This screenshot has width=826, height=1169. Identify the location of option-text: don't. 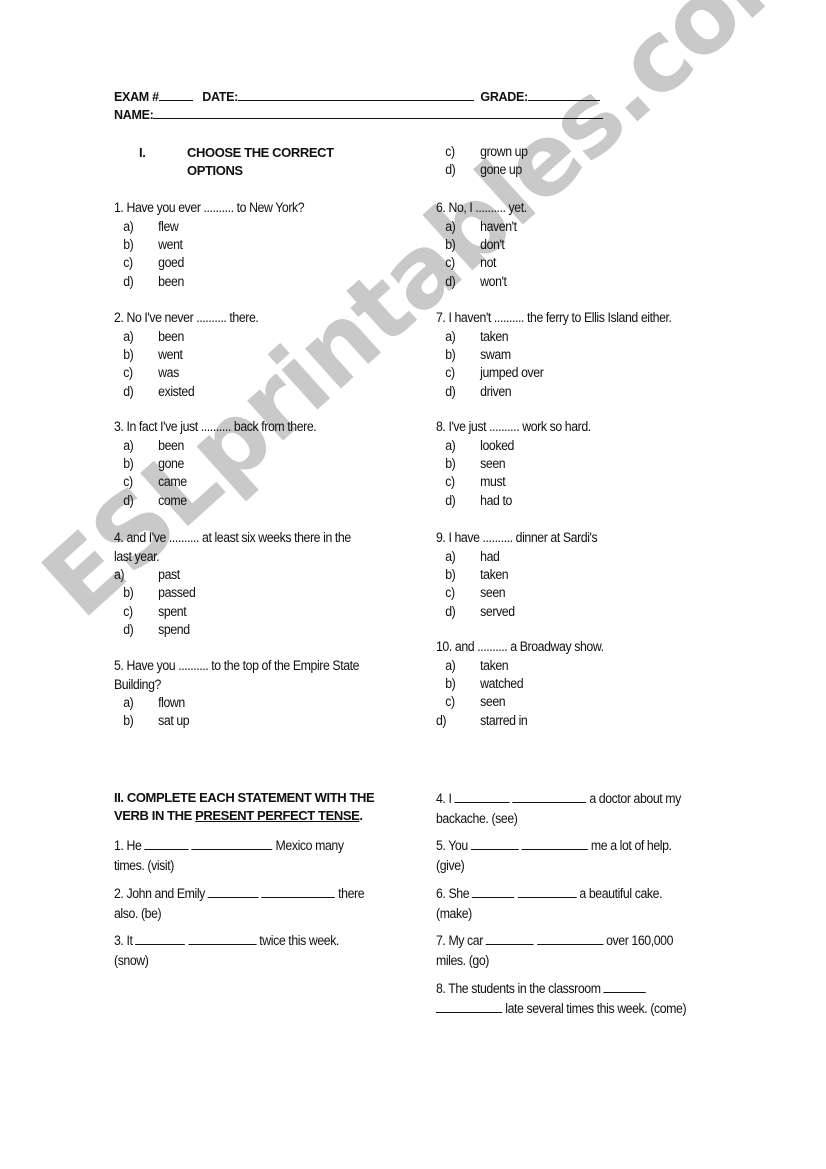
(492, 244).